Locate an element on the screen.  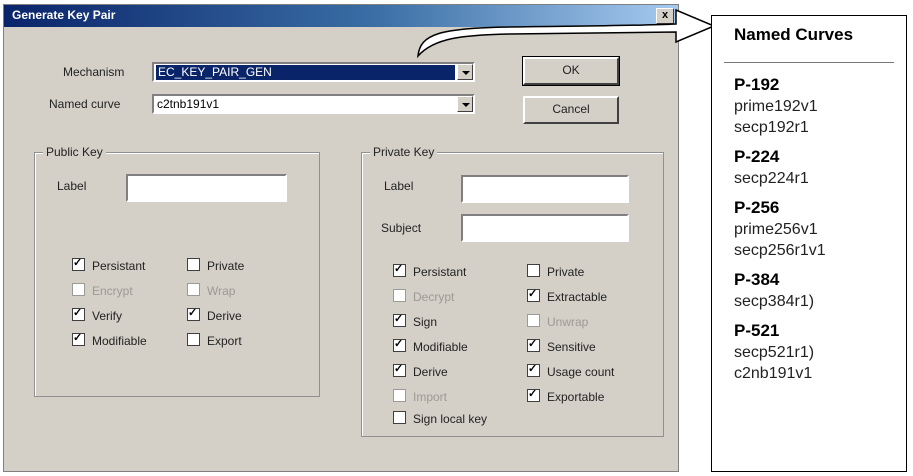
curve-alias: c2nb191v1 is located at coordinates (773, 373).